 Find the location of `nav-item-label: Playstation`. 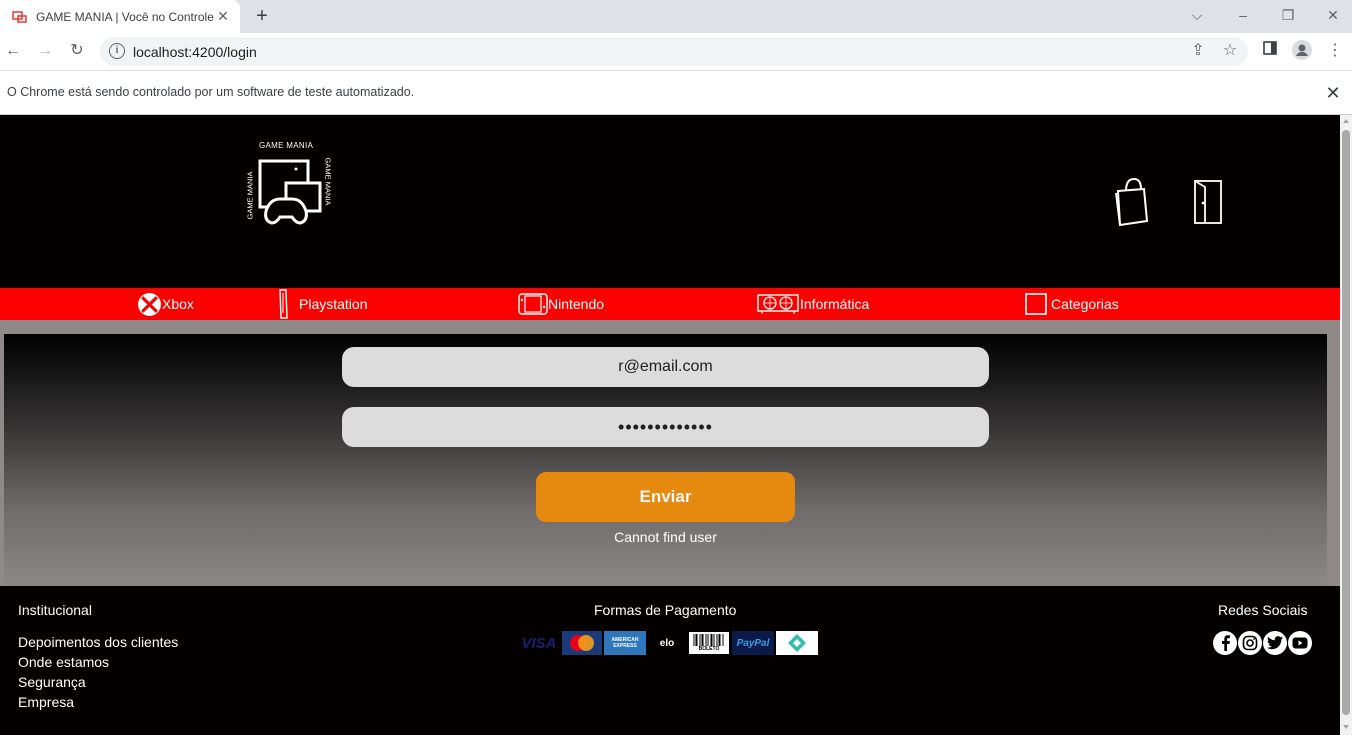

nav-item-label: Playstation is located at coordinates (333, 304).